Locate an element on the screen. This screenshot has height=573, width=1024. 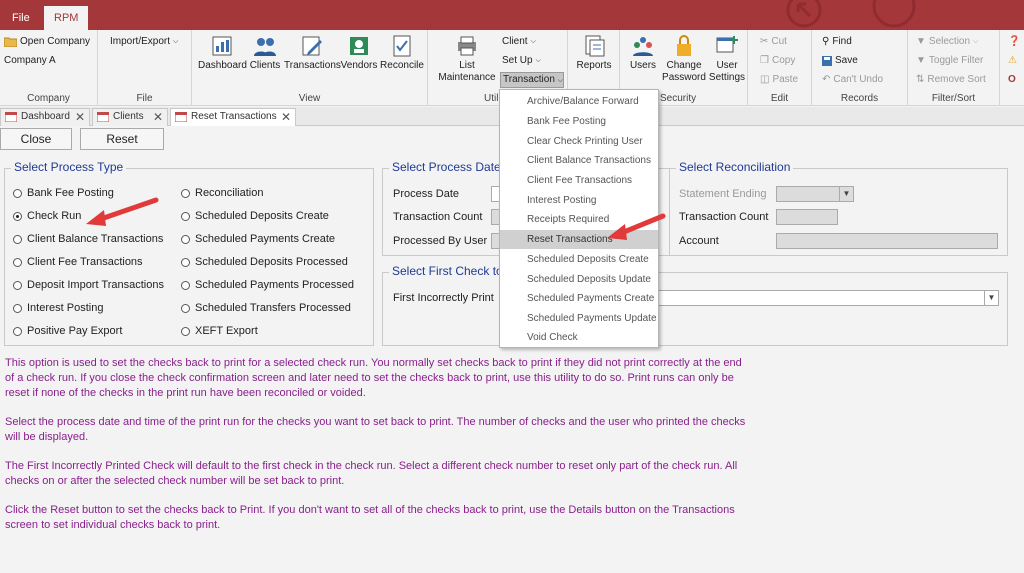
menu-item-scheduled-deposits-update: Scheduled Deposits Update is located at coordinates (579, 279).